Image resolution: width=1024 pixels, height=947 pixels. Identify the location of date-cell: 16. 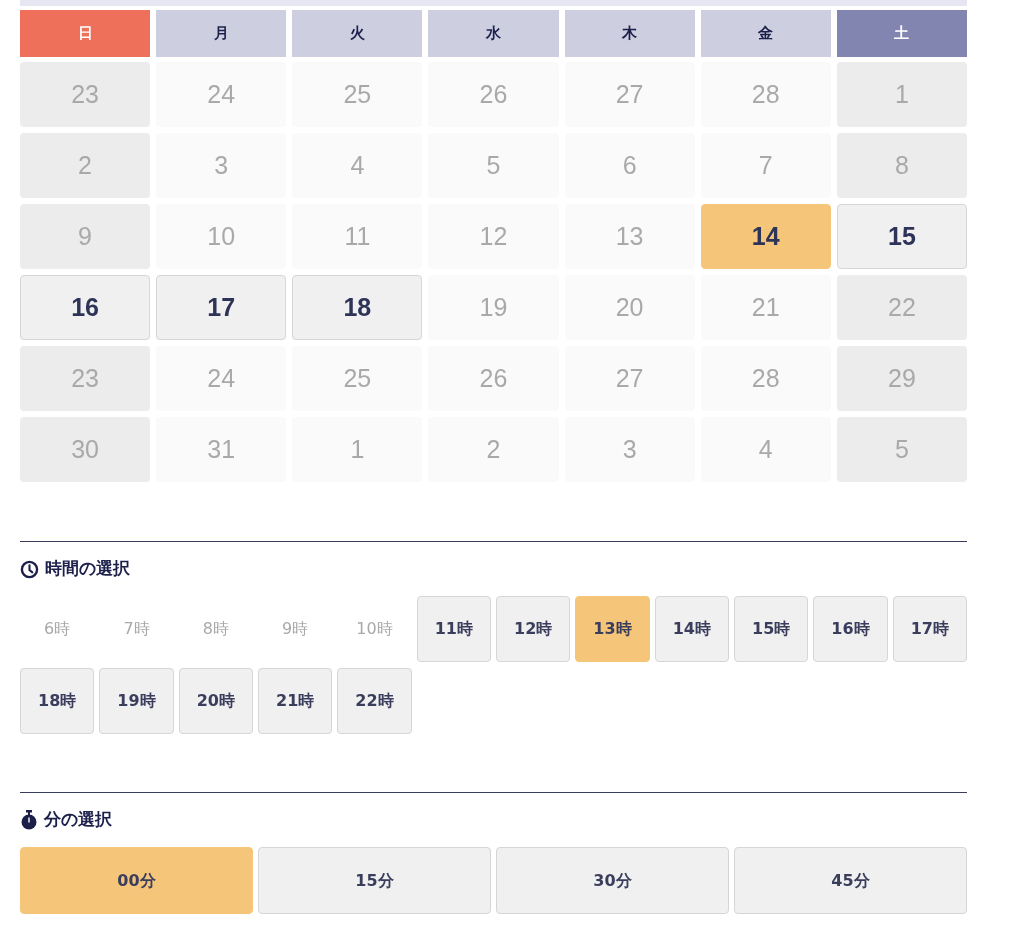
(85, 307).